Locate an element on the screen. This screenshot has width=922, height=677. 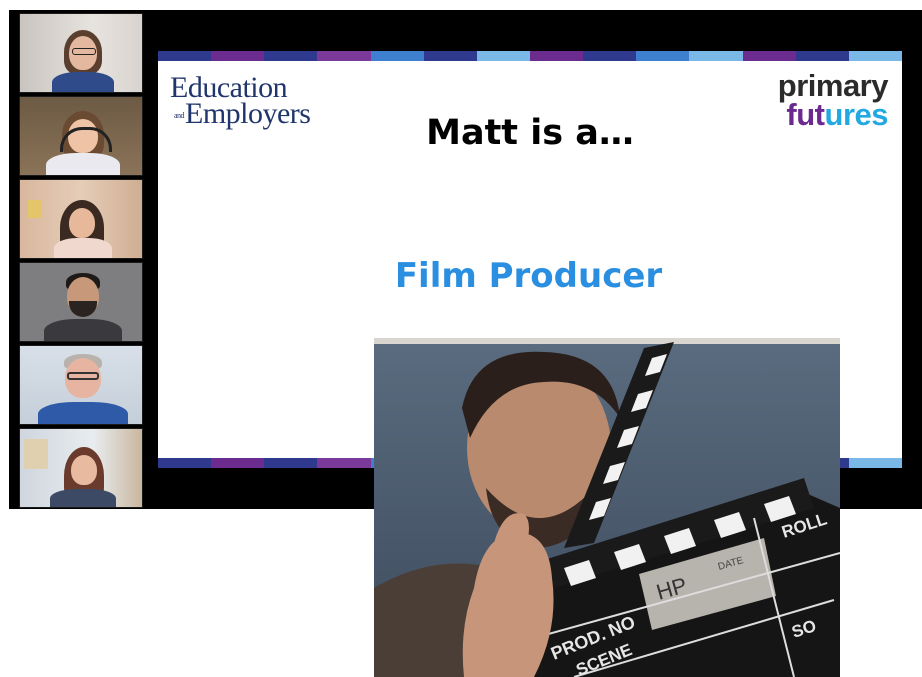
slide-answer: Film Producer is located at coordinates (528, 276).